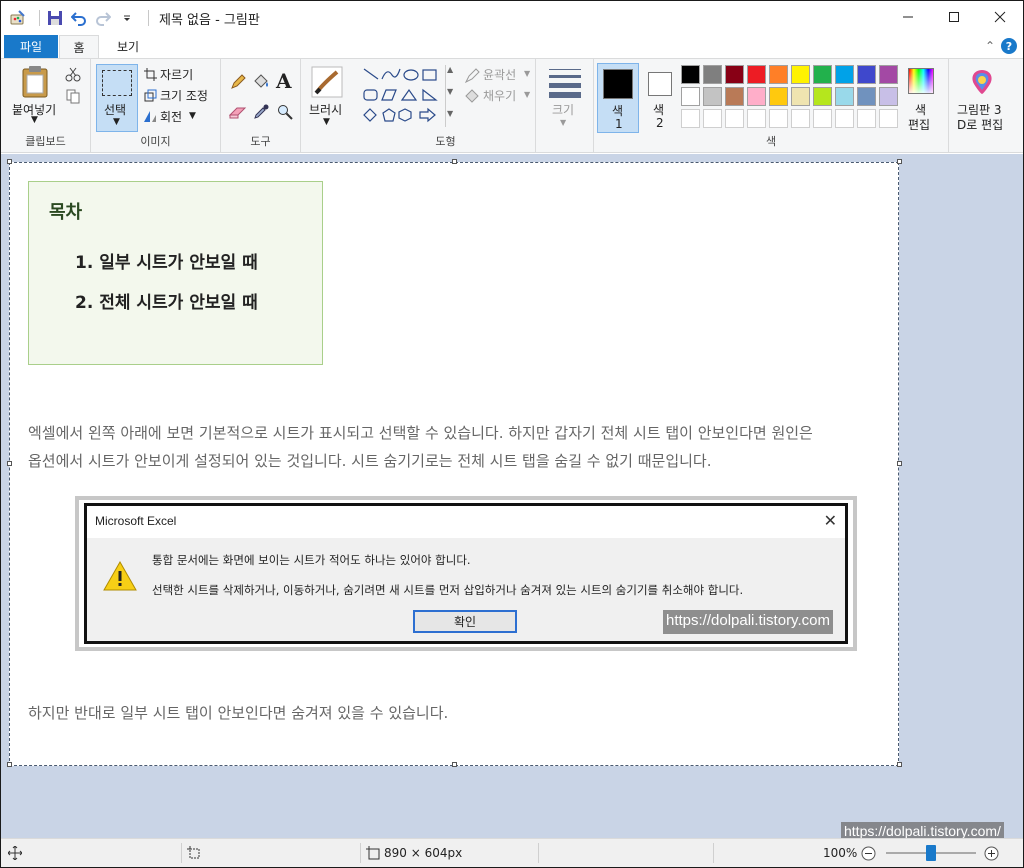 This screenshot has width=1024, height=868. Describe the element at coordinates (563, 109) in the screenshot. I see `size-button: 크기` at that location.